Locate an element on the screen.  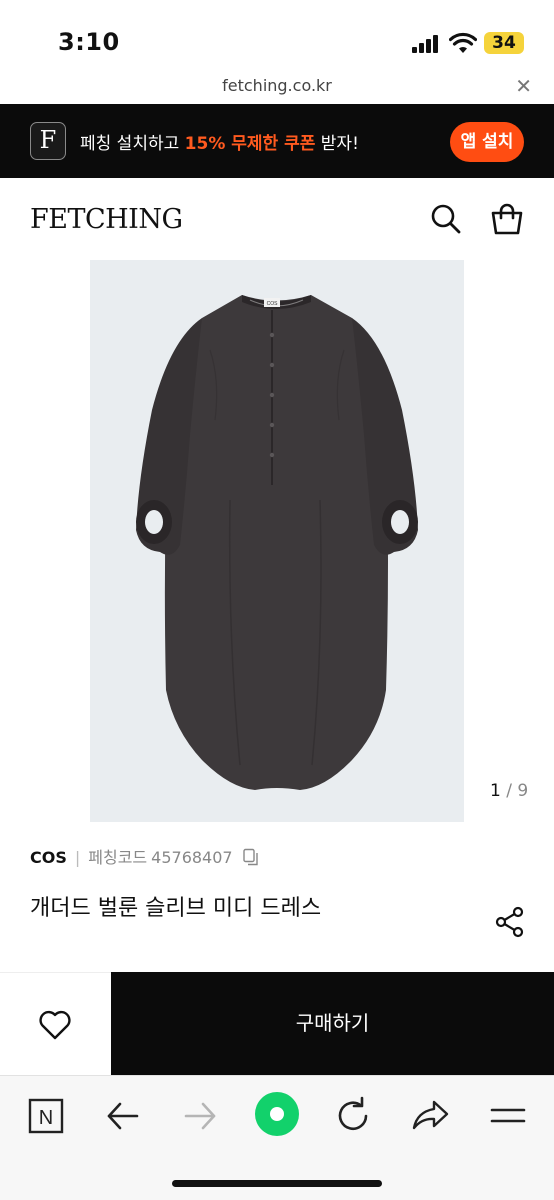
banner-text-after: 받자! is located at coordinates (337, 144).